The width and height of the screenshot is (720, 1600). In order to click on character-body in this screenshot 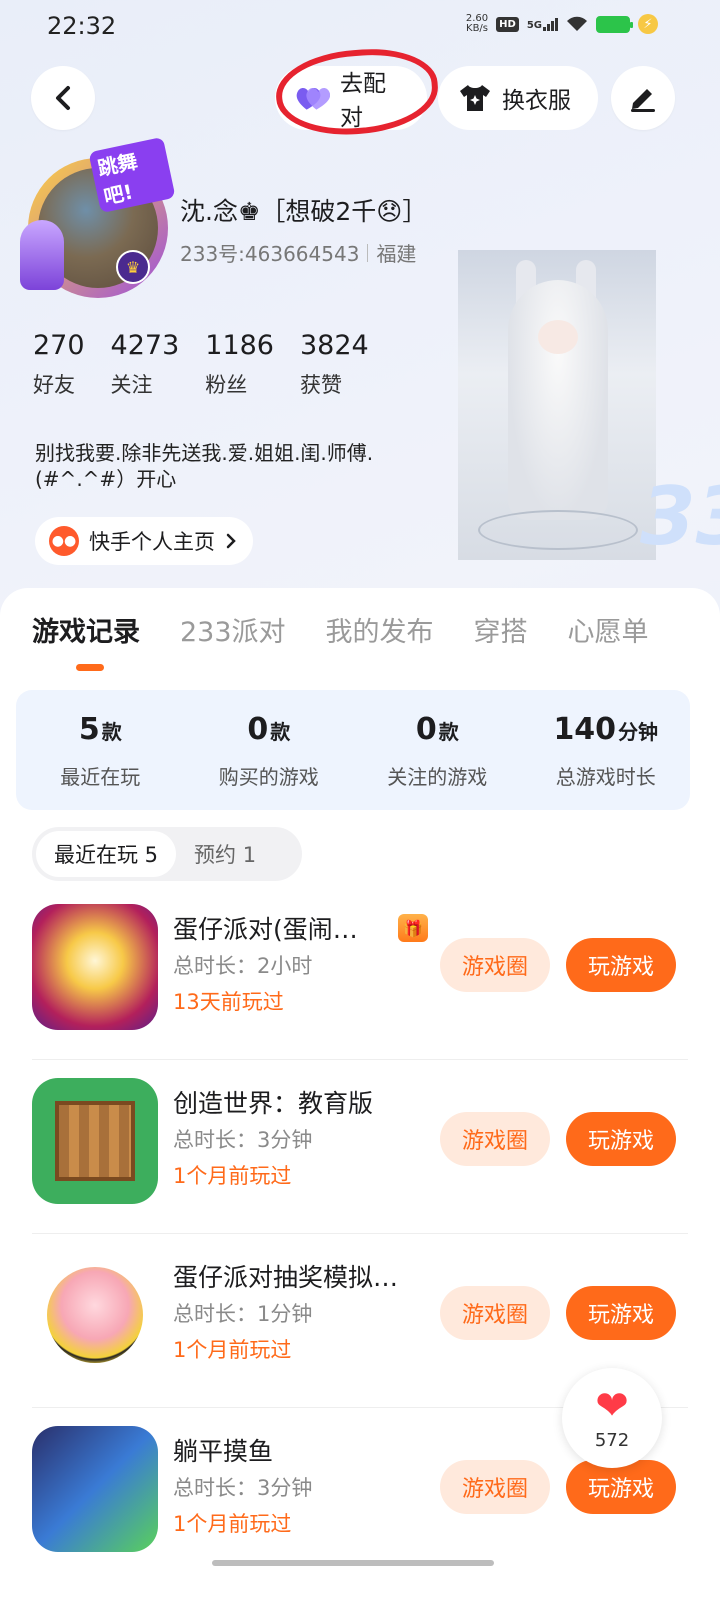, I will do `click(558, 400)`.